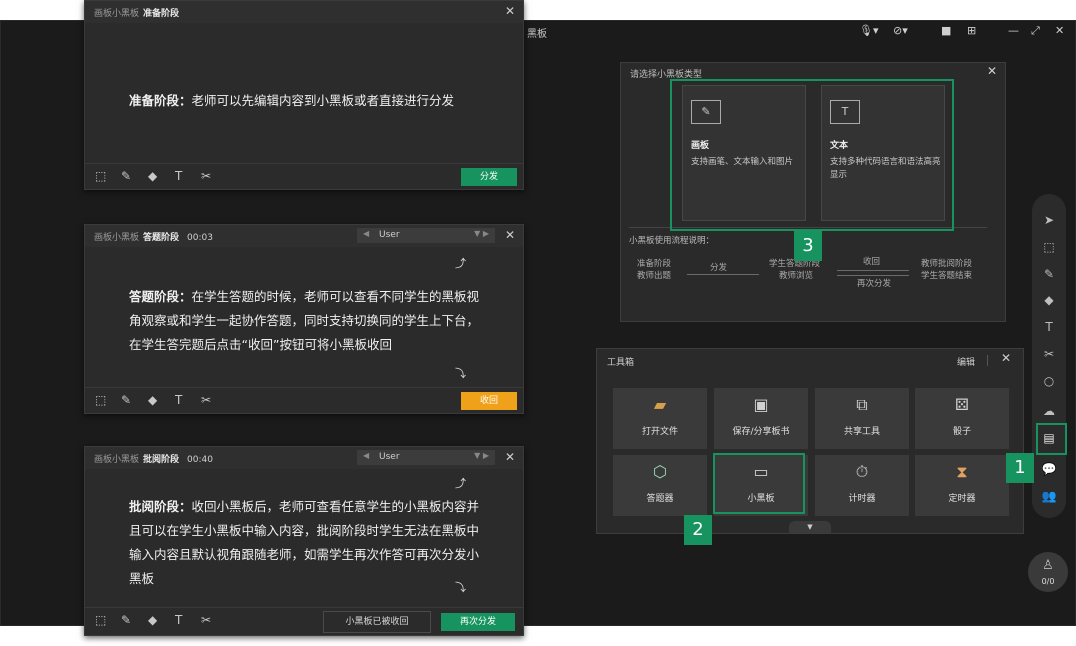 The height and width of the screenshot is (646, 1076). I want to click on stage-name: 答题阶段, so click(161, 238).